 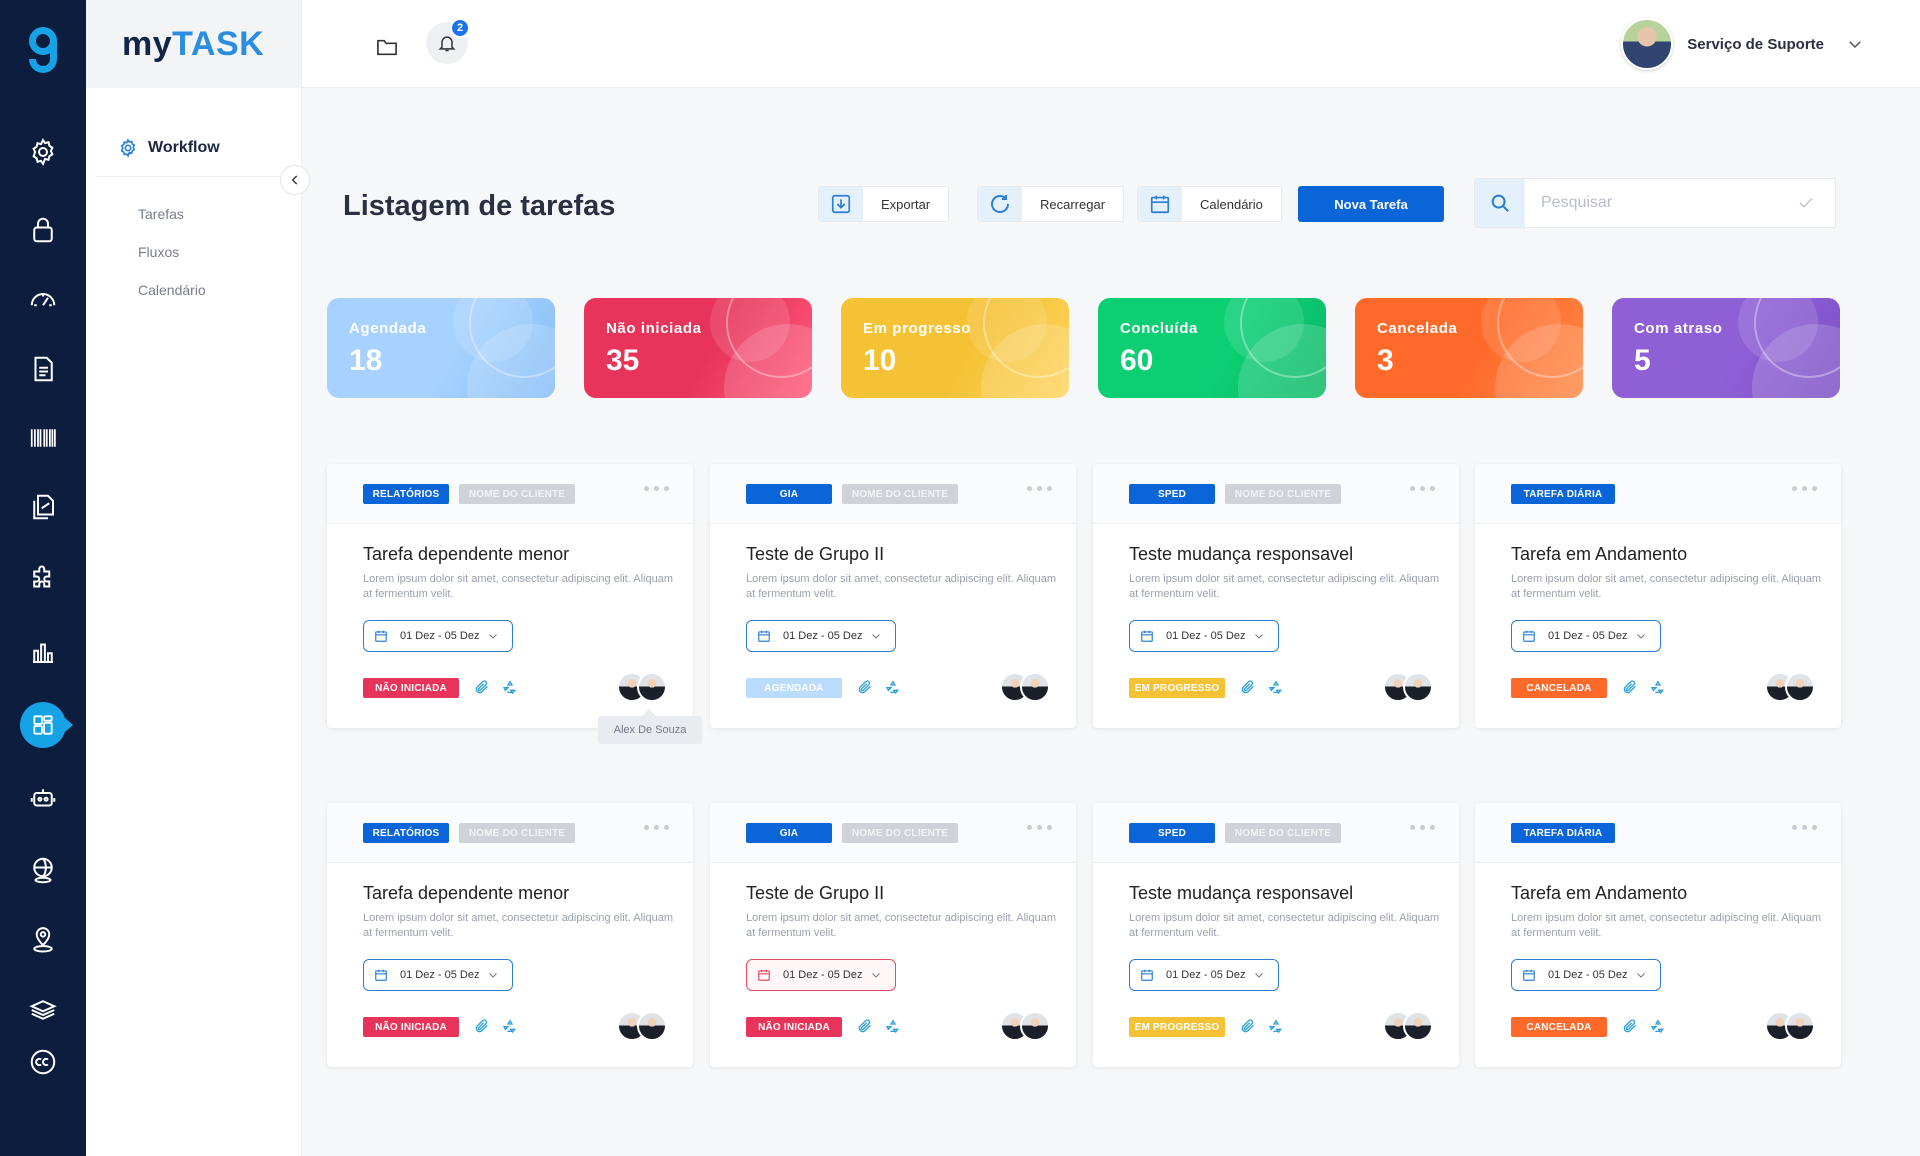 What do you see at coordinates (1212, 348) in the screenshot?
I see `stat-card-concluida: Concluída 60` at bounding box center [1212, 348].